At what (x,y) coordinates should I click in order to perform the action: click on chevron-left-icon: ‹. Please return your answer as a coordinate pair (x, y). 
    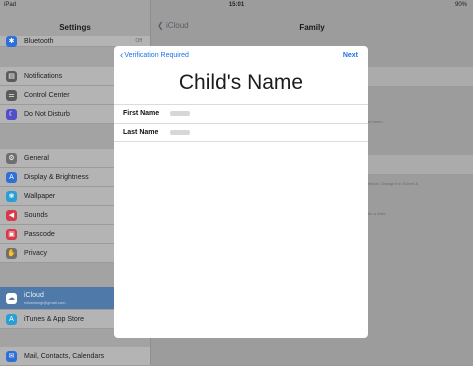
    Looking at the image, I should click on (122, 55).